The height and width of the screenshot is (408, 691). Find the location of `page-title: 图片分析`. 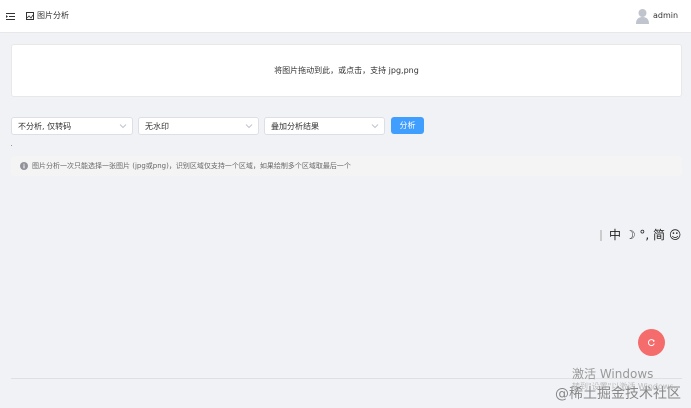

page-title: 图片分析 is located at coordinates (53, 15).